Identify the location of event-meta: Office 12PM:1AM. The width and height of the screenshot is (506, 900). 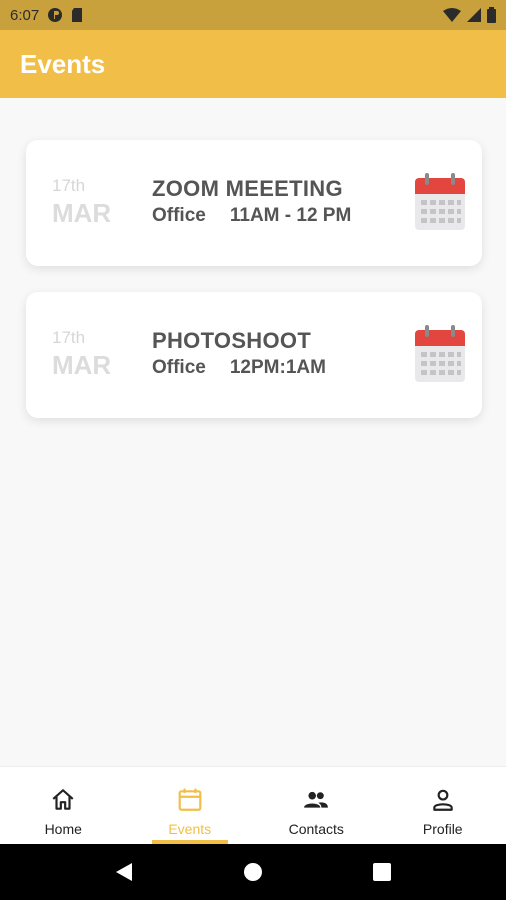
(239, 368).